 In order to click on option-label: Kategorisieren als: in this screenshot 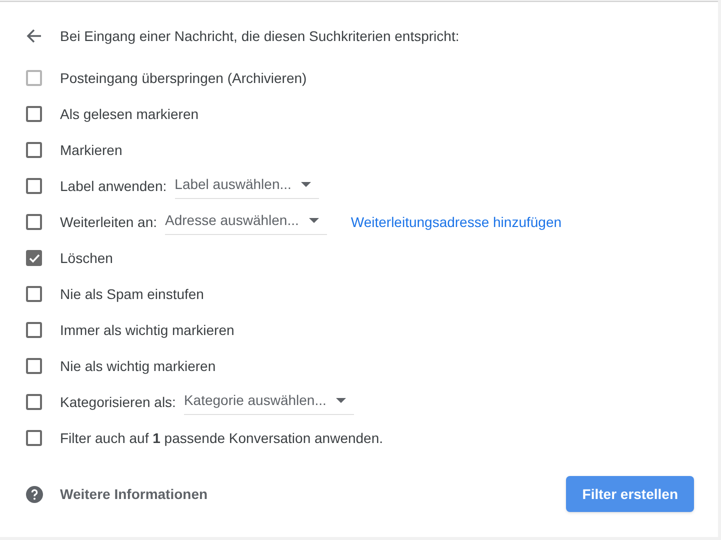, I will do `click(118, 402)`.